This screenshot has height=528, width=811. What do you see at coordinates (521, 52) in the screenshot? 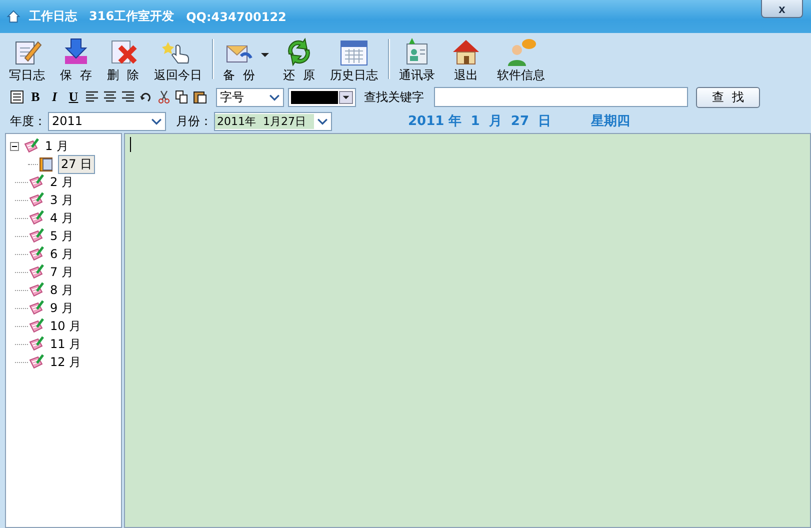
I see `person-speech-icon` at bounding box center [521, 52].